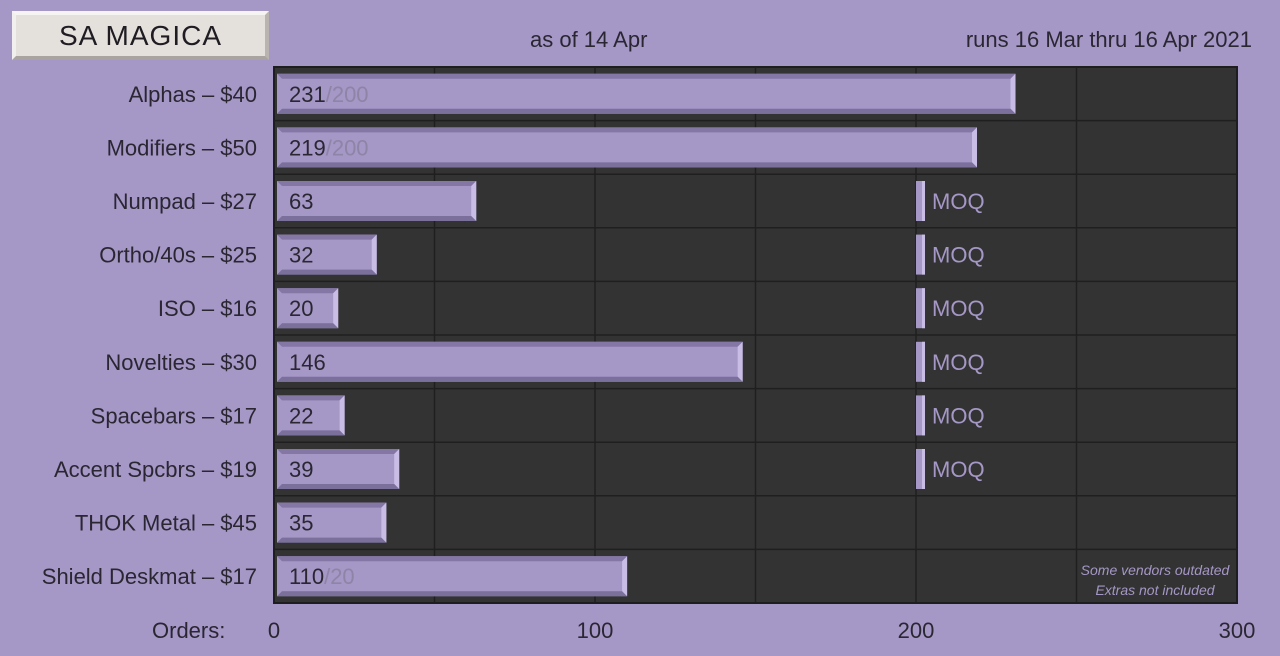 Image resolution: width=1280 pixels, height=656 pixels. What do you see at coordinates (193, 94) in the screenshot?
I see `category-label: Alphas – $40` at bounding box center [193, 94].